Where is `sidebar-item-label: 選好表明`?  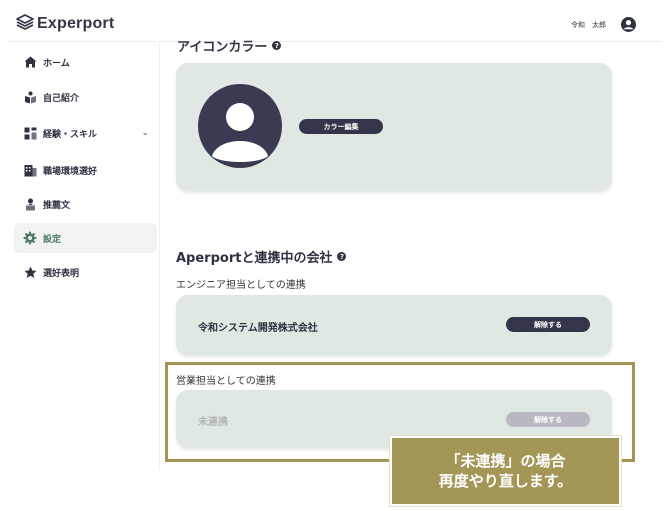
sidebar-item-label: 選好表明 is located at coordinates (61, 273).